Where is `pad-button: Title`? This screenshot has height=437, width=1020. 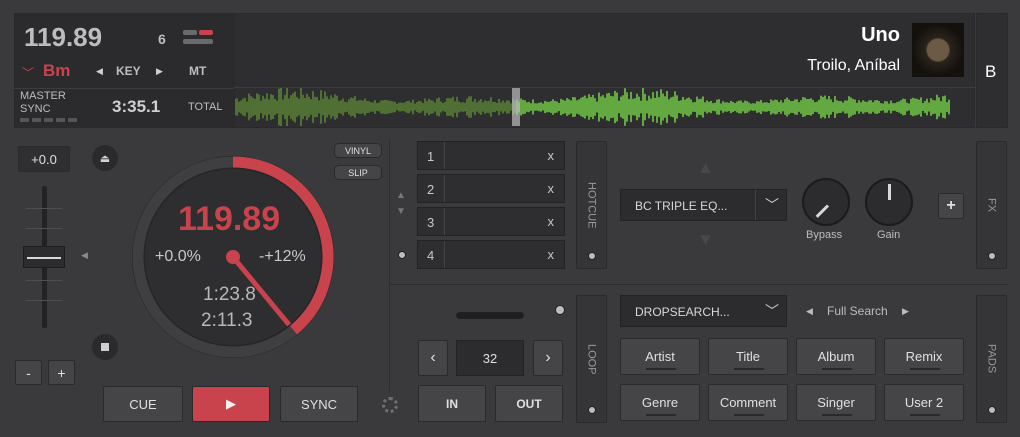 pad-button: Title is located at coordinates (748, 356).